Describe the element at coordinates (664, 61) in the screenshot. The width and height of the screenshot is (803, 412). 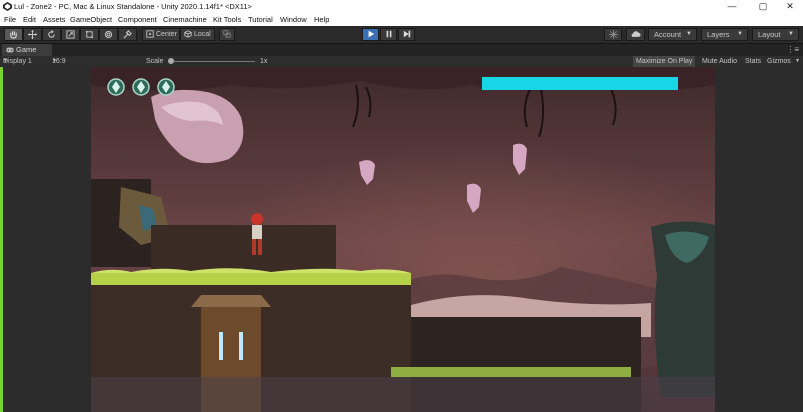
I see `maximize-on-play-toggle: Maximize On Play` at that location.